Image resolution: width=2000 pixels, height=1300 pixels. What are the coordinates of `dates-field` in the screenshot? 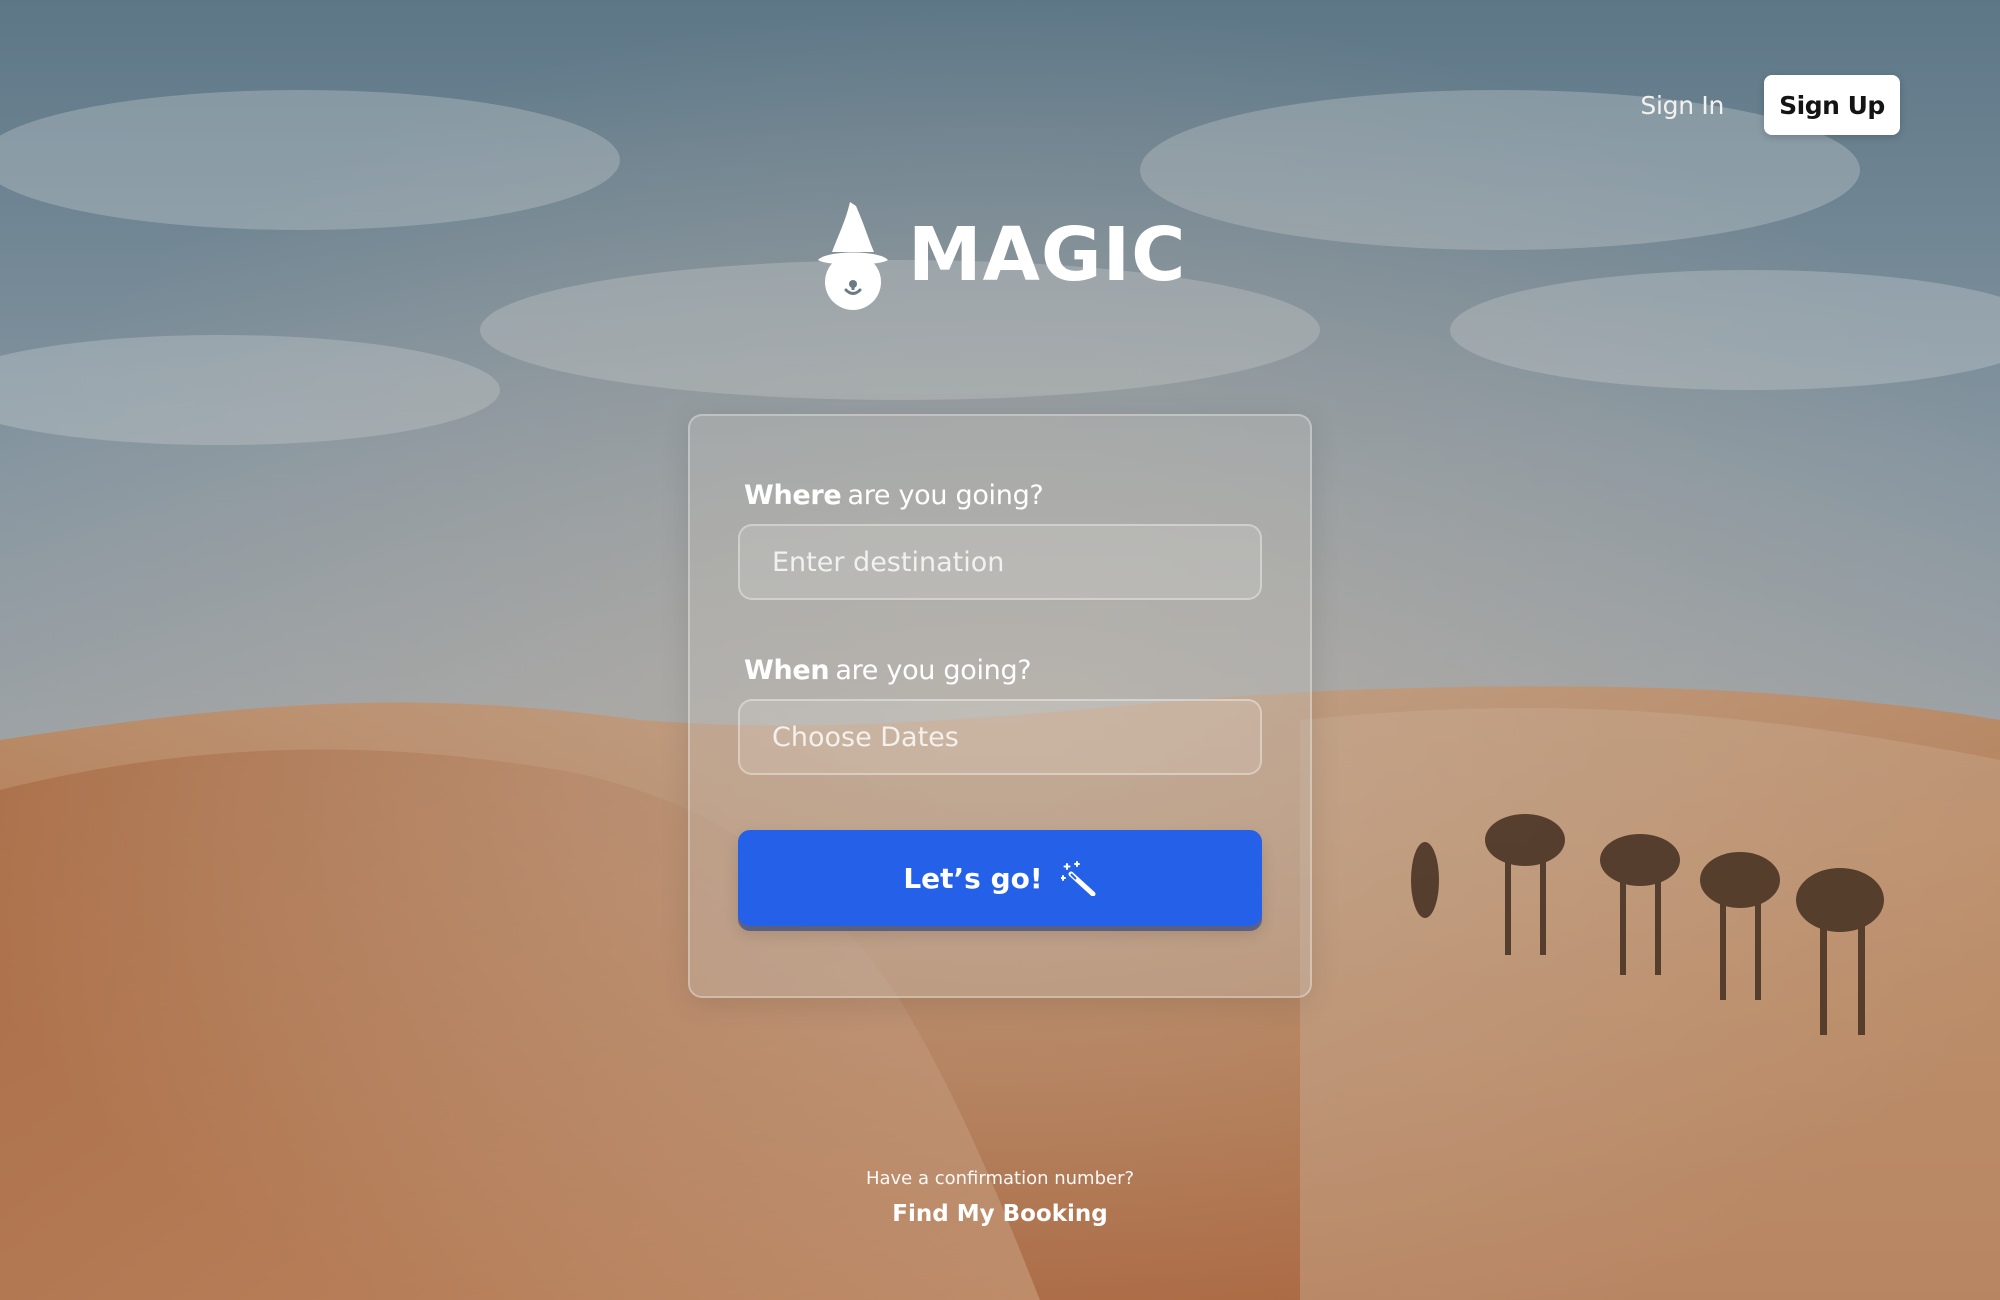 It's located at (1000, 737).